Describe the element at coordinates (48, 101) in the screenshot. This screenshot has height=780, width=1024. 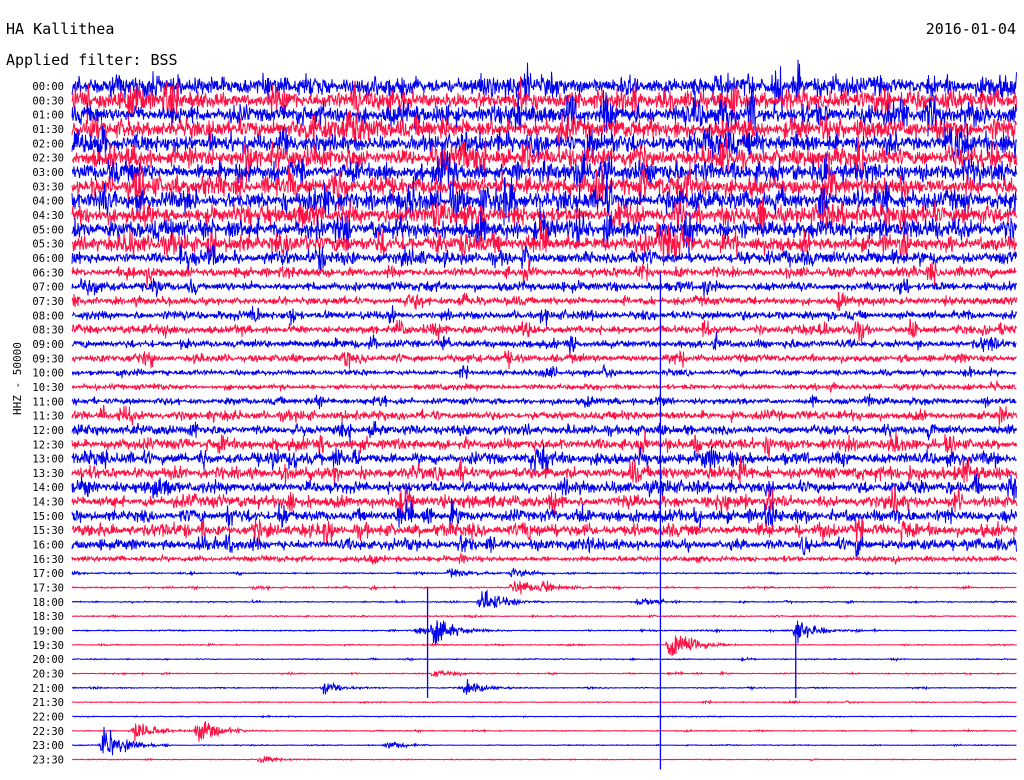
I see `tick-label: 00:30` at that location.